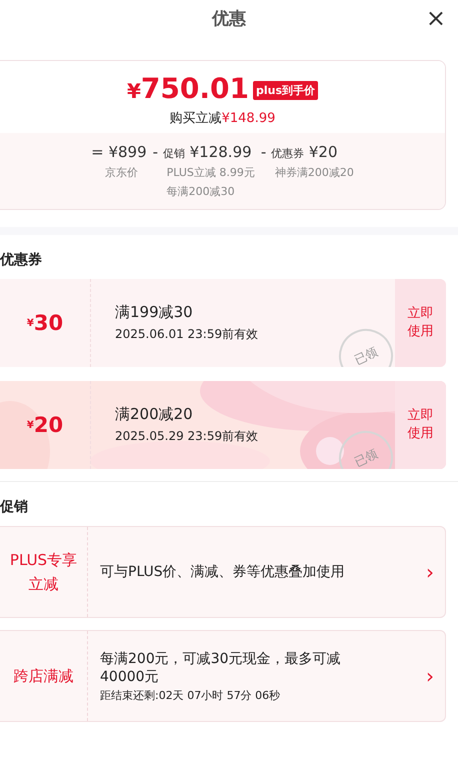 Image resolution: width=458 pixels, height=757 pixels. Describe the element at coordinates (187, 436) in the screenshot. I see `coupon-validity: 2025.05.29 23:59前有效` at that location.